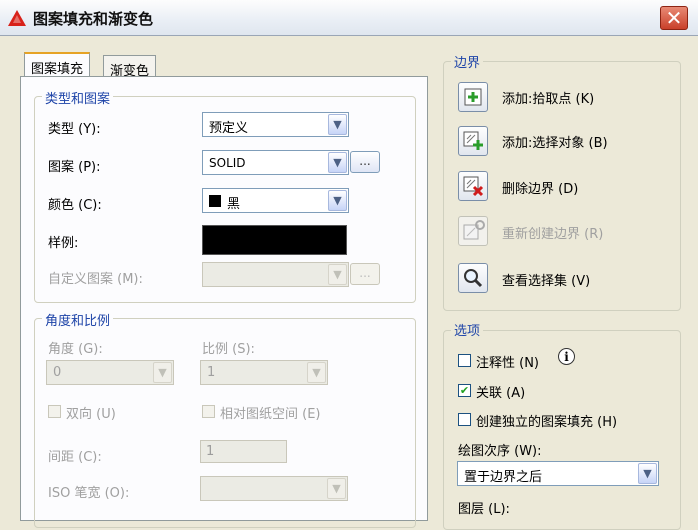  Describe the element at coordinates (274, 488) in the screenshot. I see `iso-pen-width-select: ▼` at that location.